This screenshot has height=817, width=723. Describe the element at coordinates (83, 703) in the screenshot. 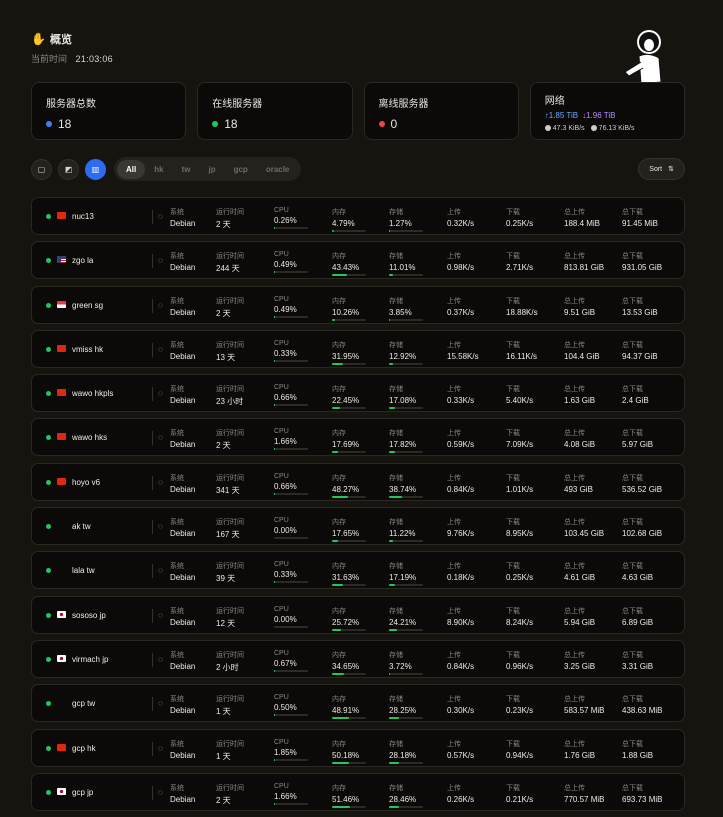

I see `server-name: gcp tw` at that location.